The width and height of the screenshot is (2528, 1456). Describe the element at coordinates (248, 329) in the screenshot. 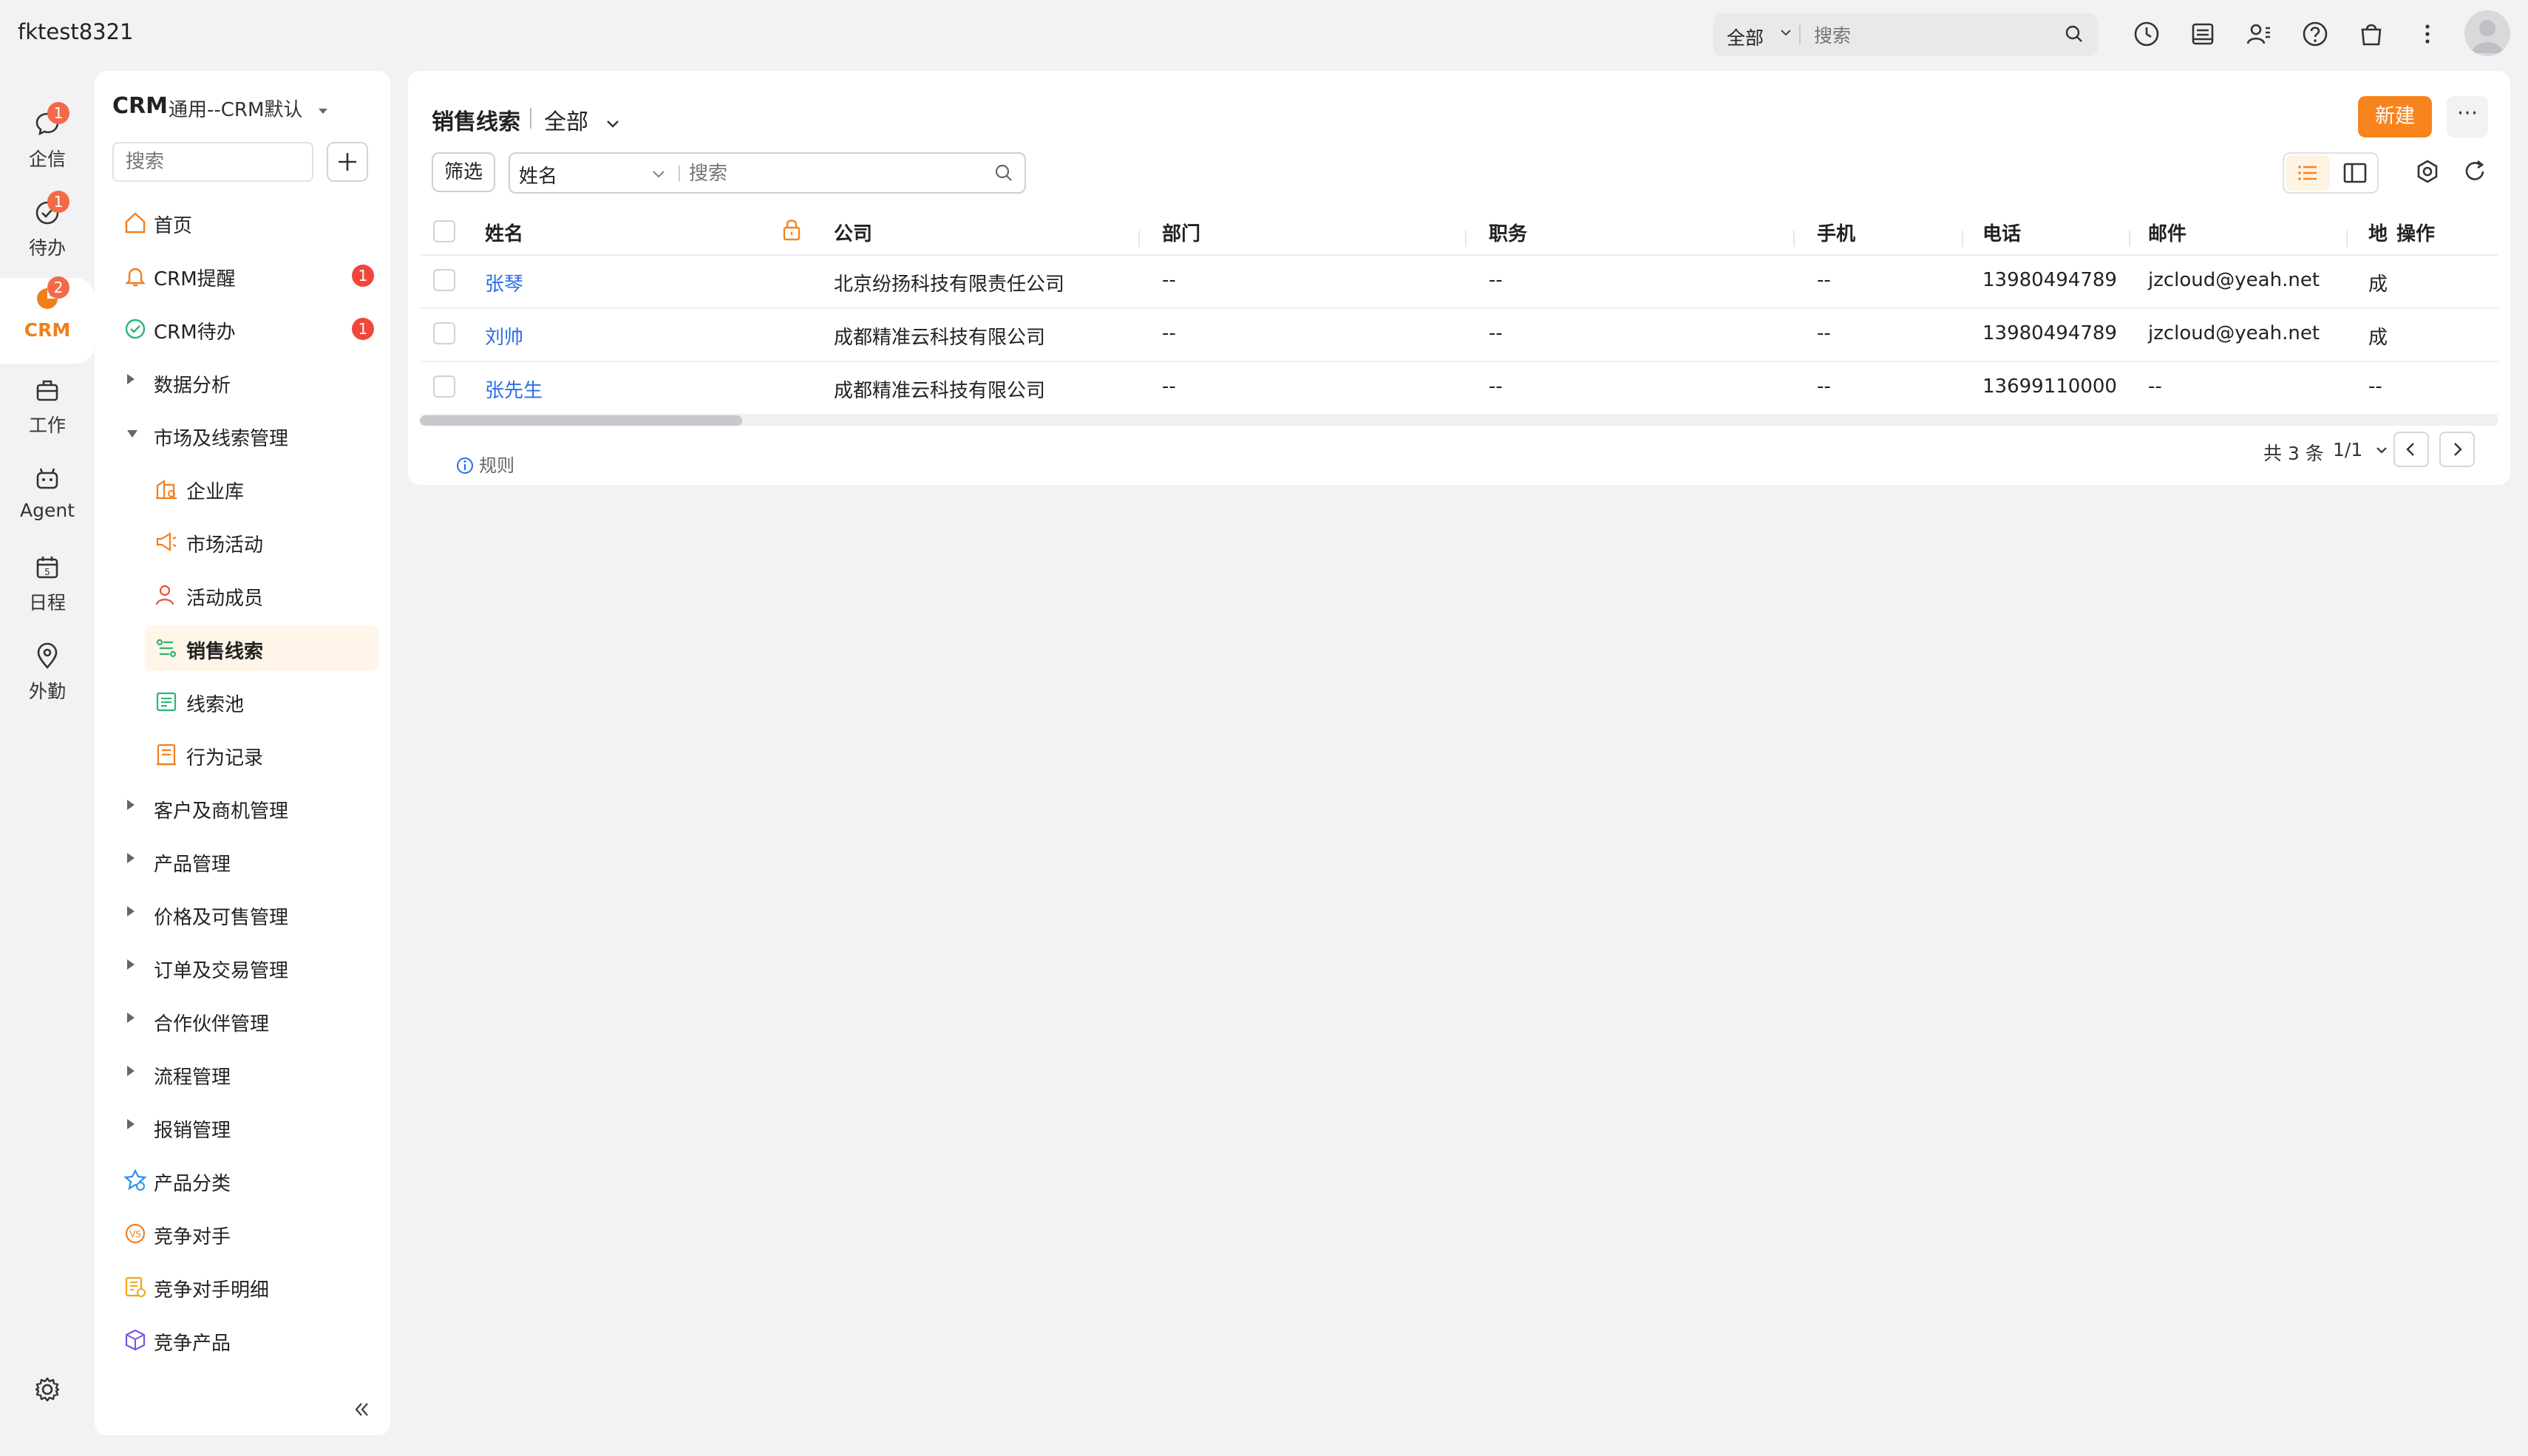

I see `nav-item-3: CRM待办 1` at that location.